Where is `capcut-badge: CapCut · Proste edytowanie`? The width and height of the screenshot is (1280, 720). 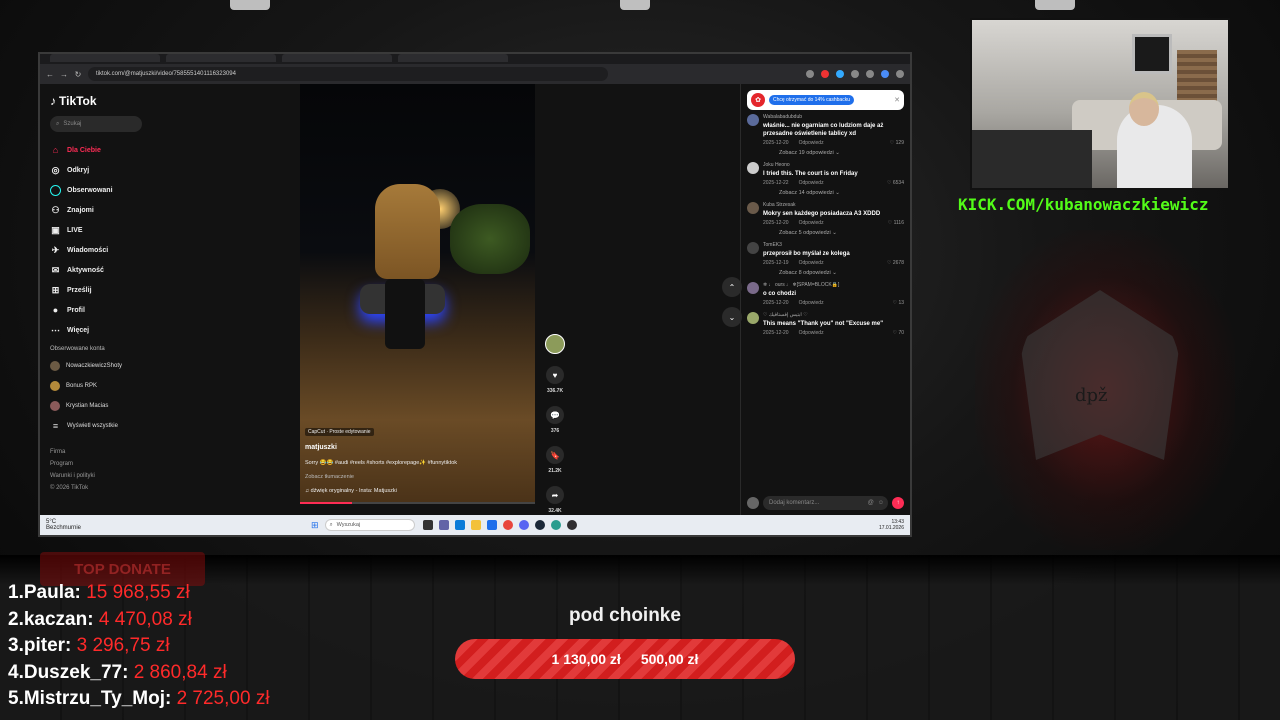
capcut-badge: CapCut · Proste edytowanie is located at coordinates (339, 432).